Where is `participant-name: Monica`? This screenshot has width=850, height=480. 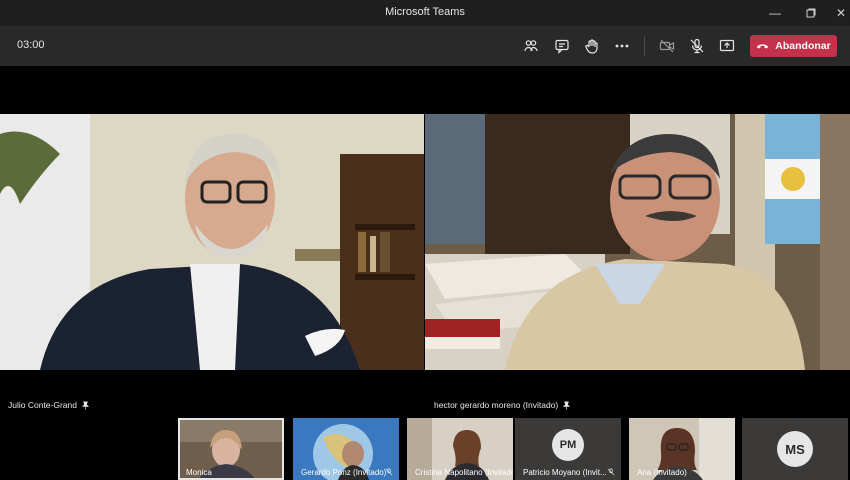
participant-name: Monica is located at coordinates (199, 472).